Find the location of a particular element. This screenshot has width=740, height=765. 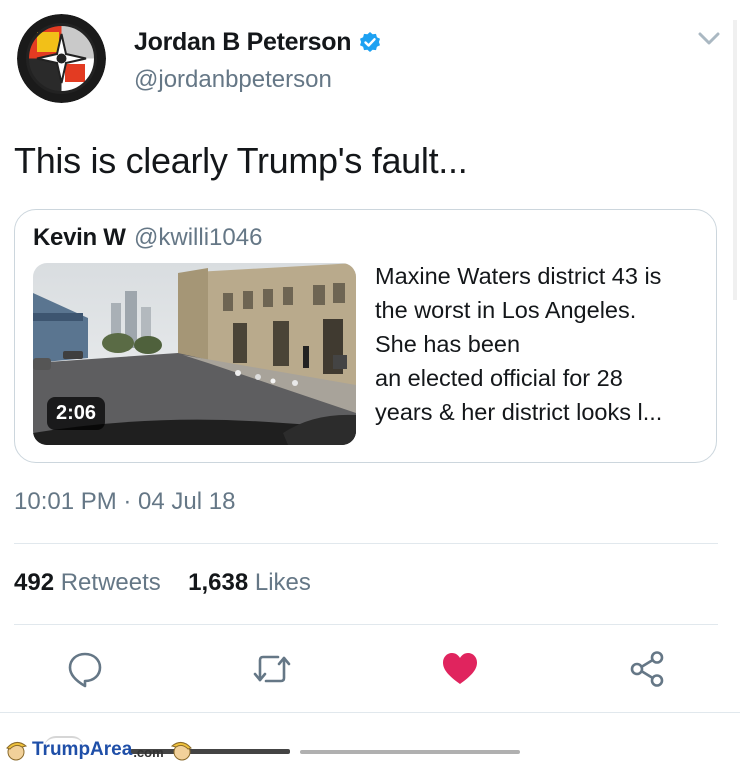

author-avatar is located at coordinates (61, 58).